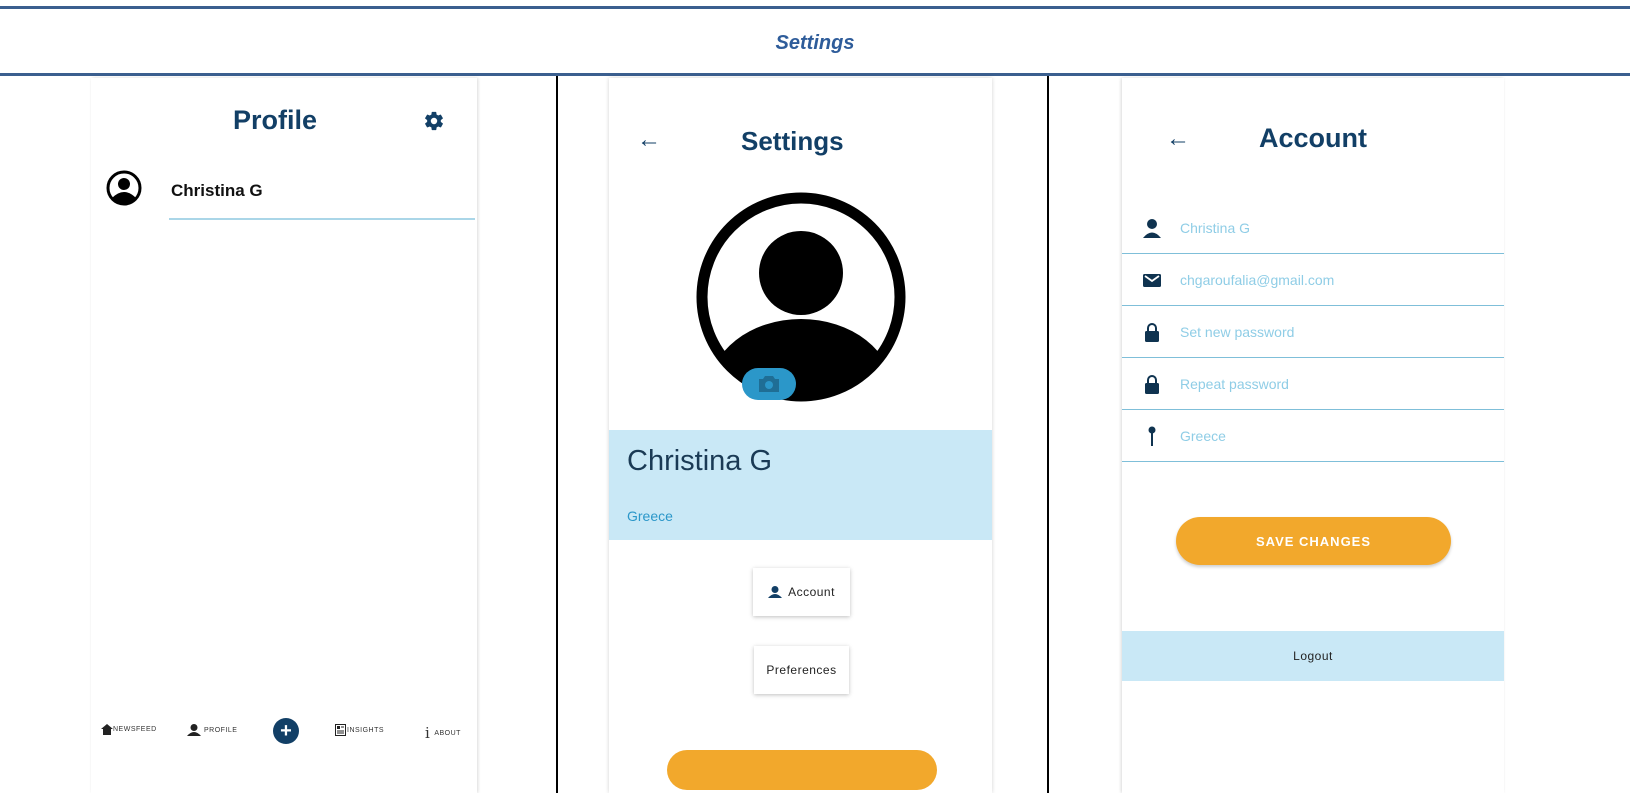 The width and height of the screenshot is (1630, 793). Describe the element at coordinates (802, 770) in the screenshot. I see `action-button` at that location.